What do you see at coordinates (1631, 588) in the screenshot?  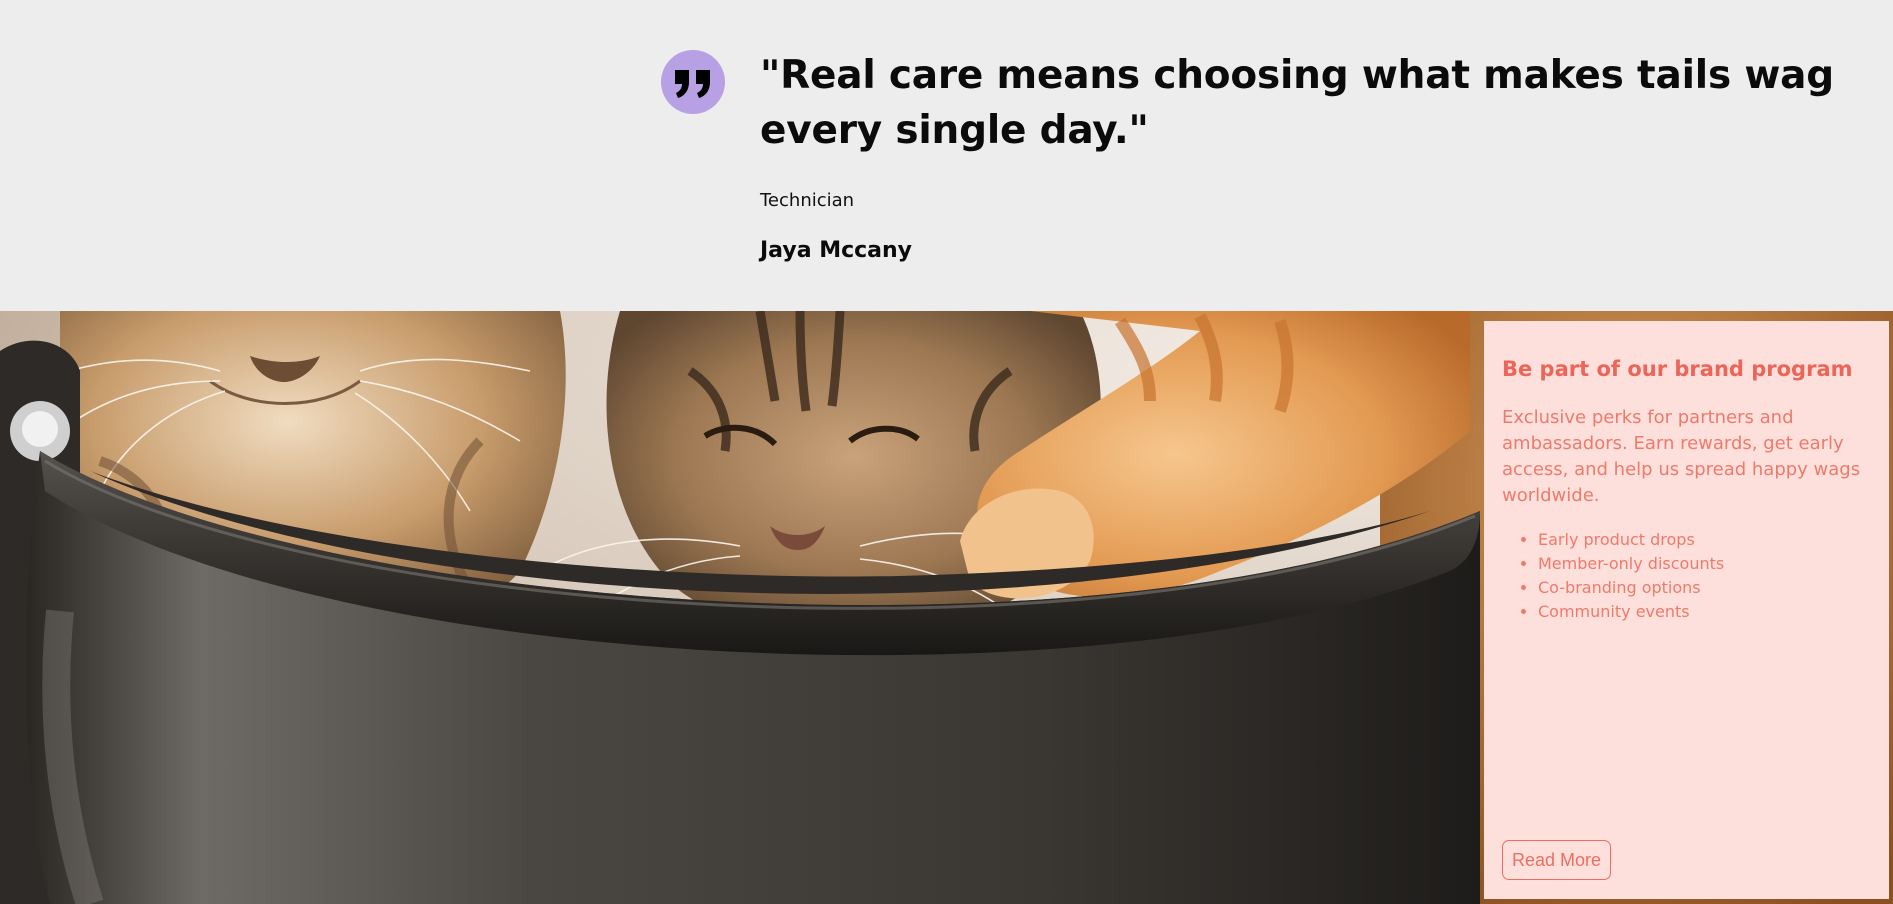 I see `list-item: Co-branding options` at bounding box center [1631, 588].